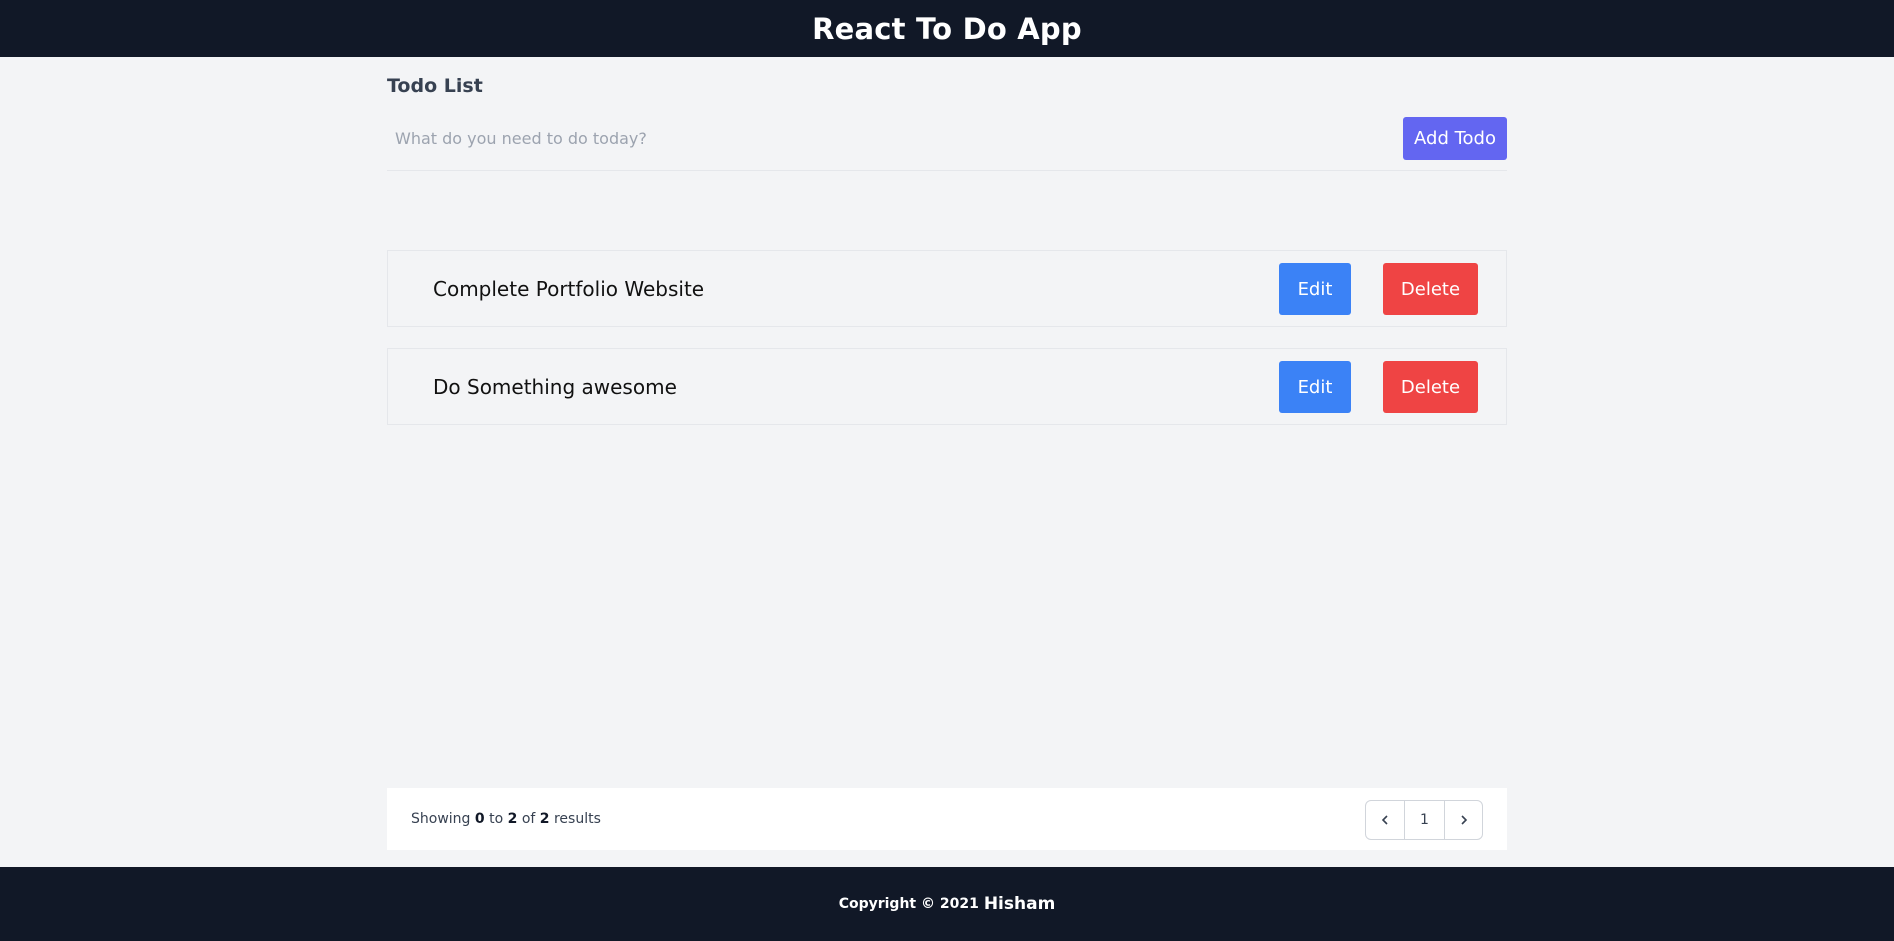 This screenshot has height=941, width=1894. Describe the element at coordinates (947, 386) in the screenshot. I see `todo-item: Do Something awesome Edit Delete` at that location.